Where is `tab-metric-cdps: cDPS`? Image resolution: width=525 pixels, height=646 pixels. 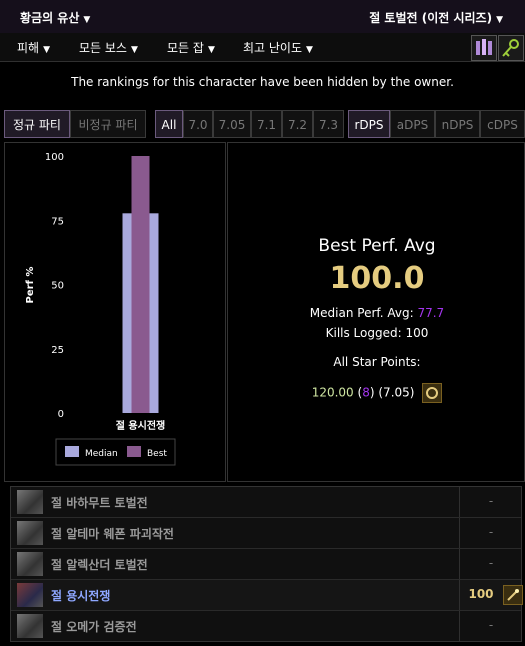
tab-metric-cdps: cDPS is located at coordinates (502, 124).